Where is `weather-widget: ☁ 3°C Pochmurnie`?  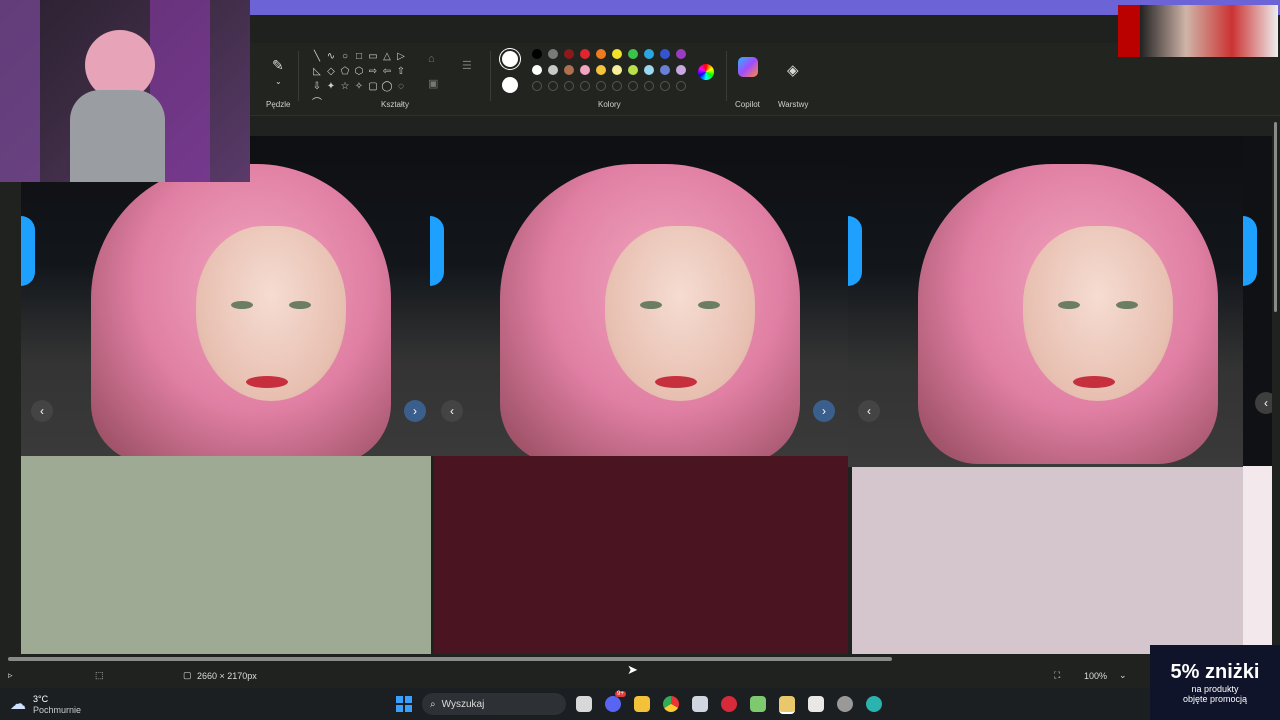
weather-widget: ☁ 3°C Pochmurnie is located at coordinates (55, 704).